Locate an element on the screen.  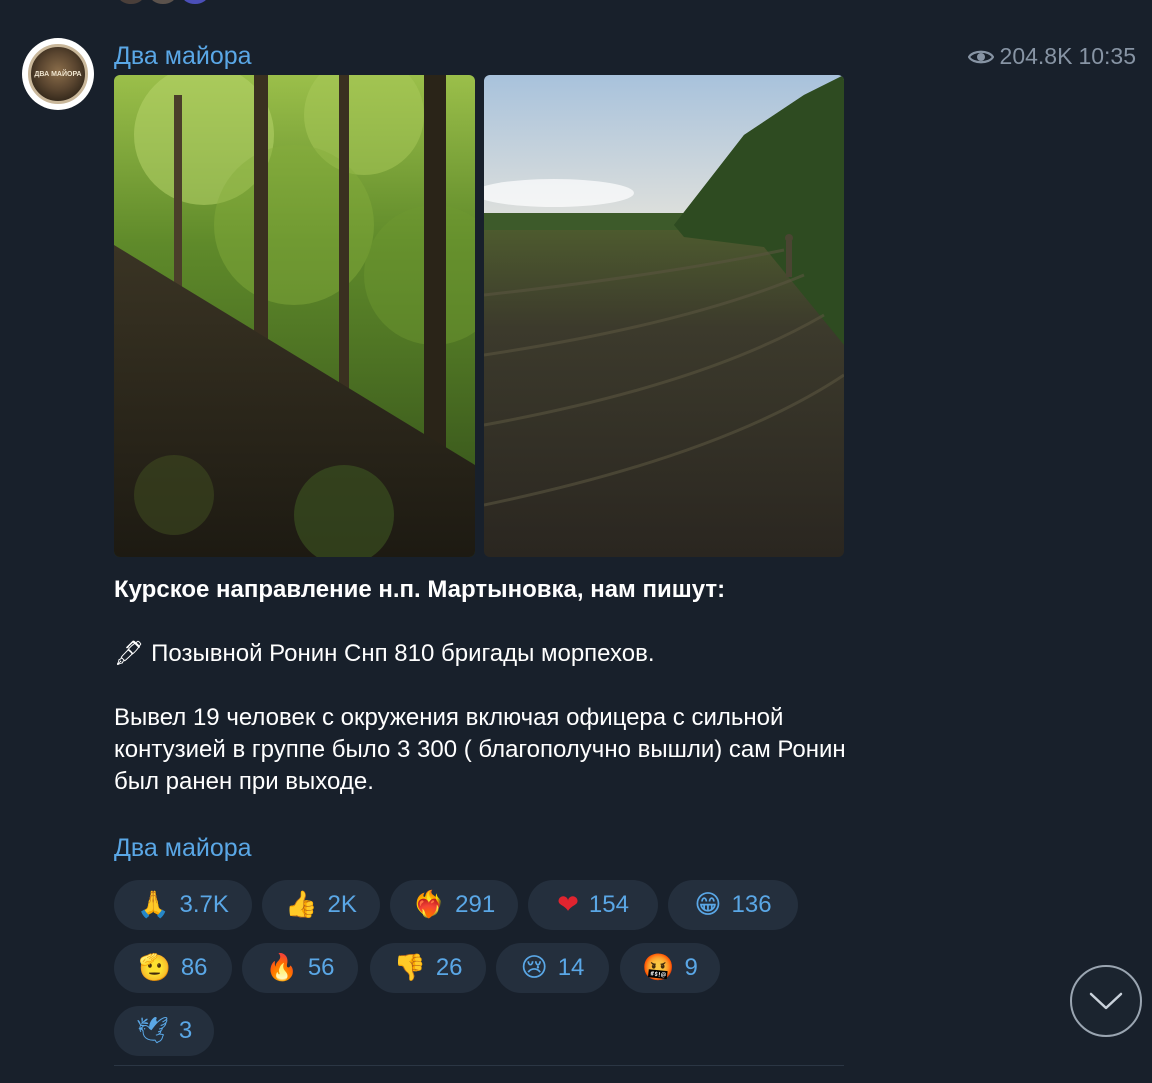
post-meta: 204.8K 10:35 is located at coordinates (1051, 56).